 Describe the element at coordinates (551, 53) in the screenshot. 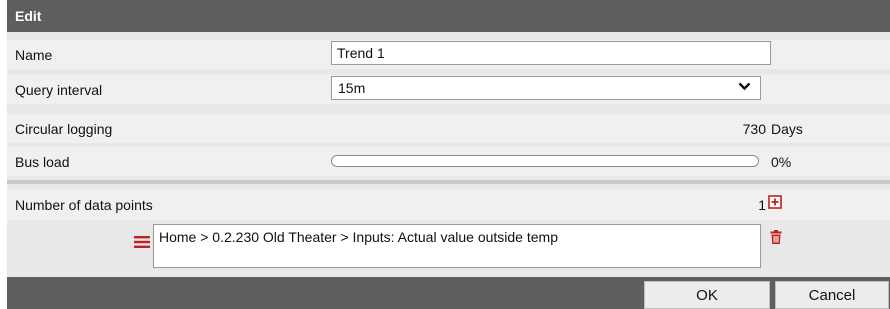

I see `name-input` at that location.